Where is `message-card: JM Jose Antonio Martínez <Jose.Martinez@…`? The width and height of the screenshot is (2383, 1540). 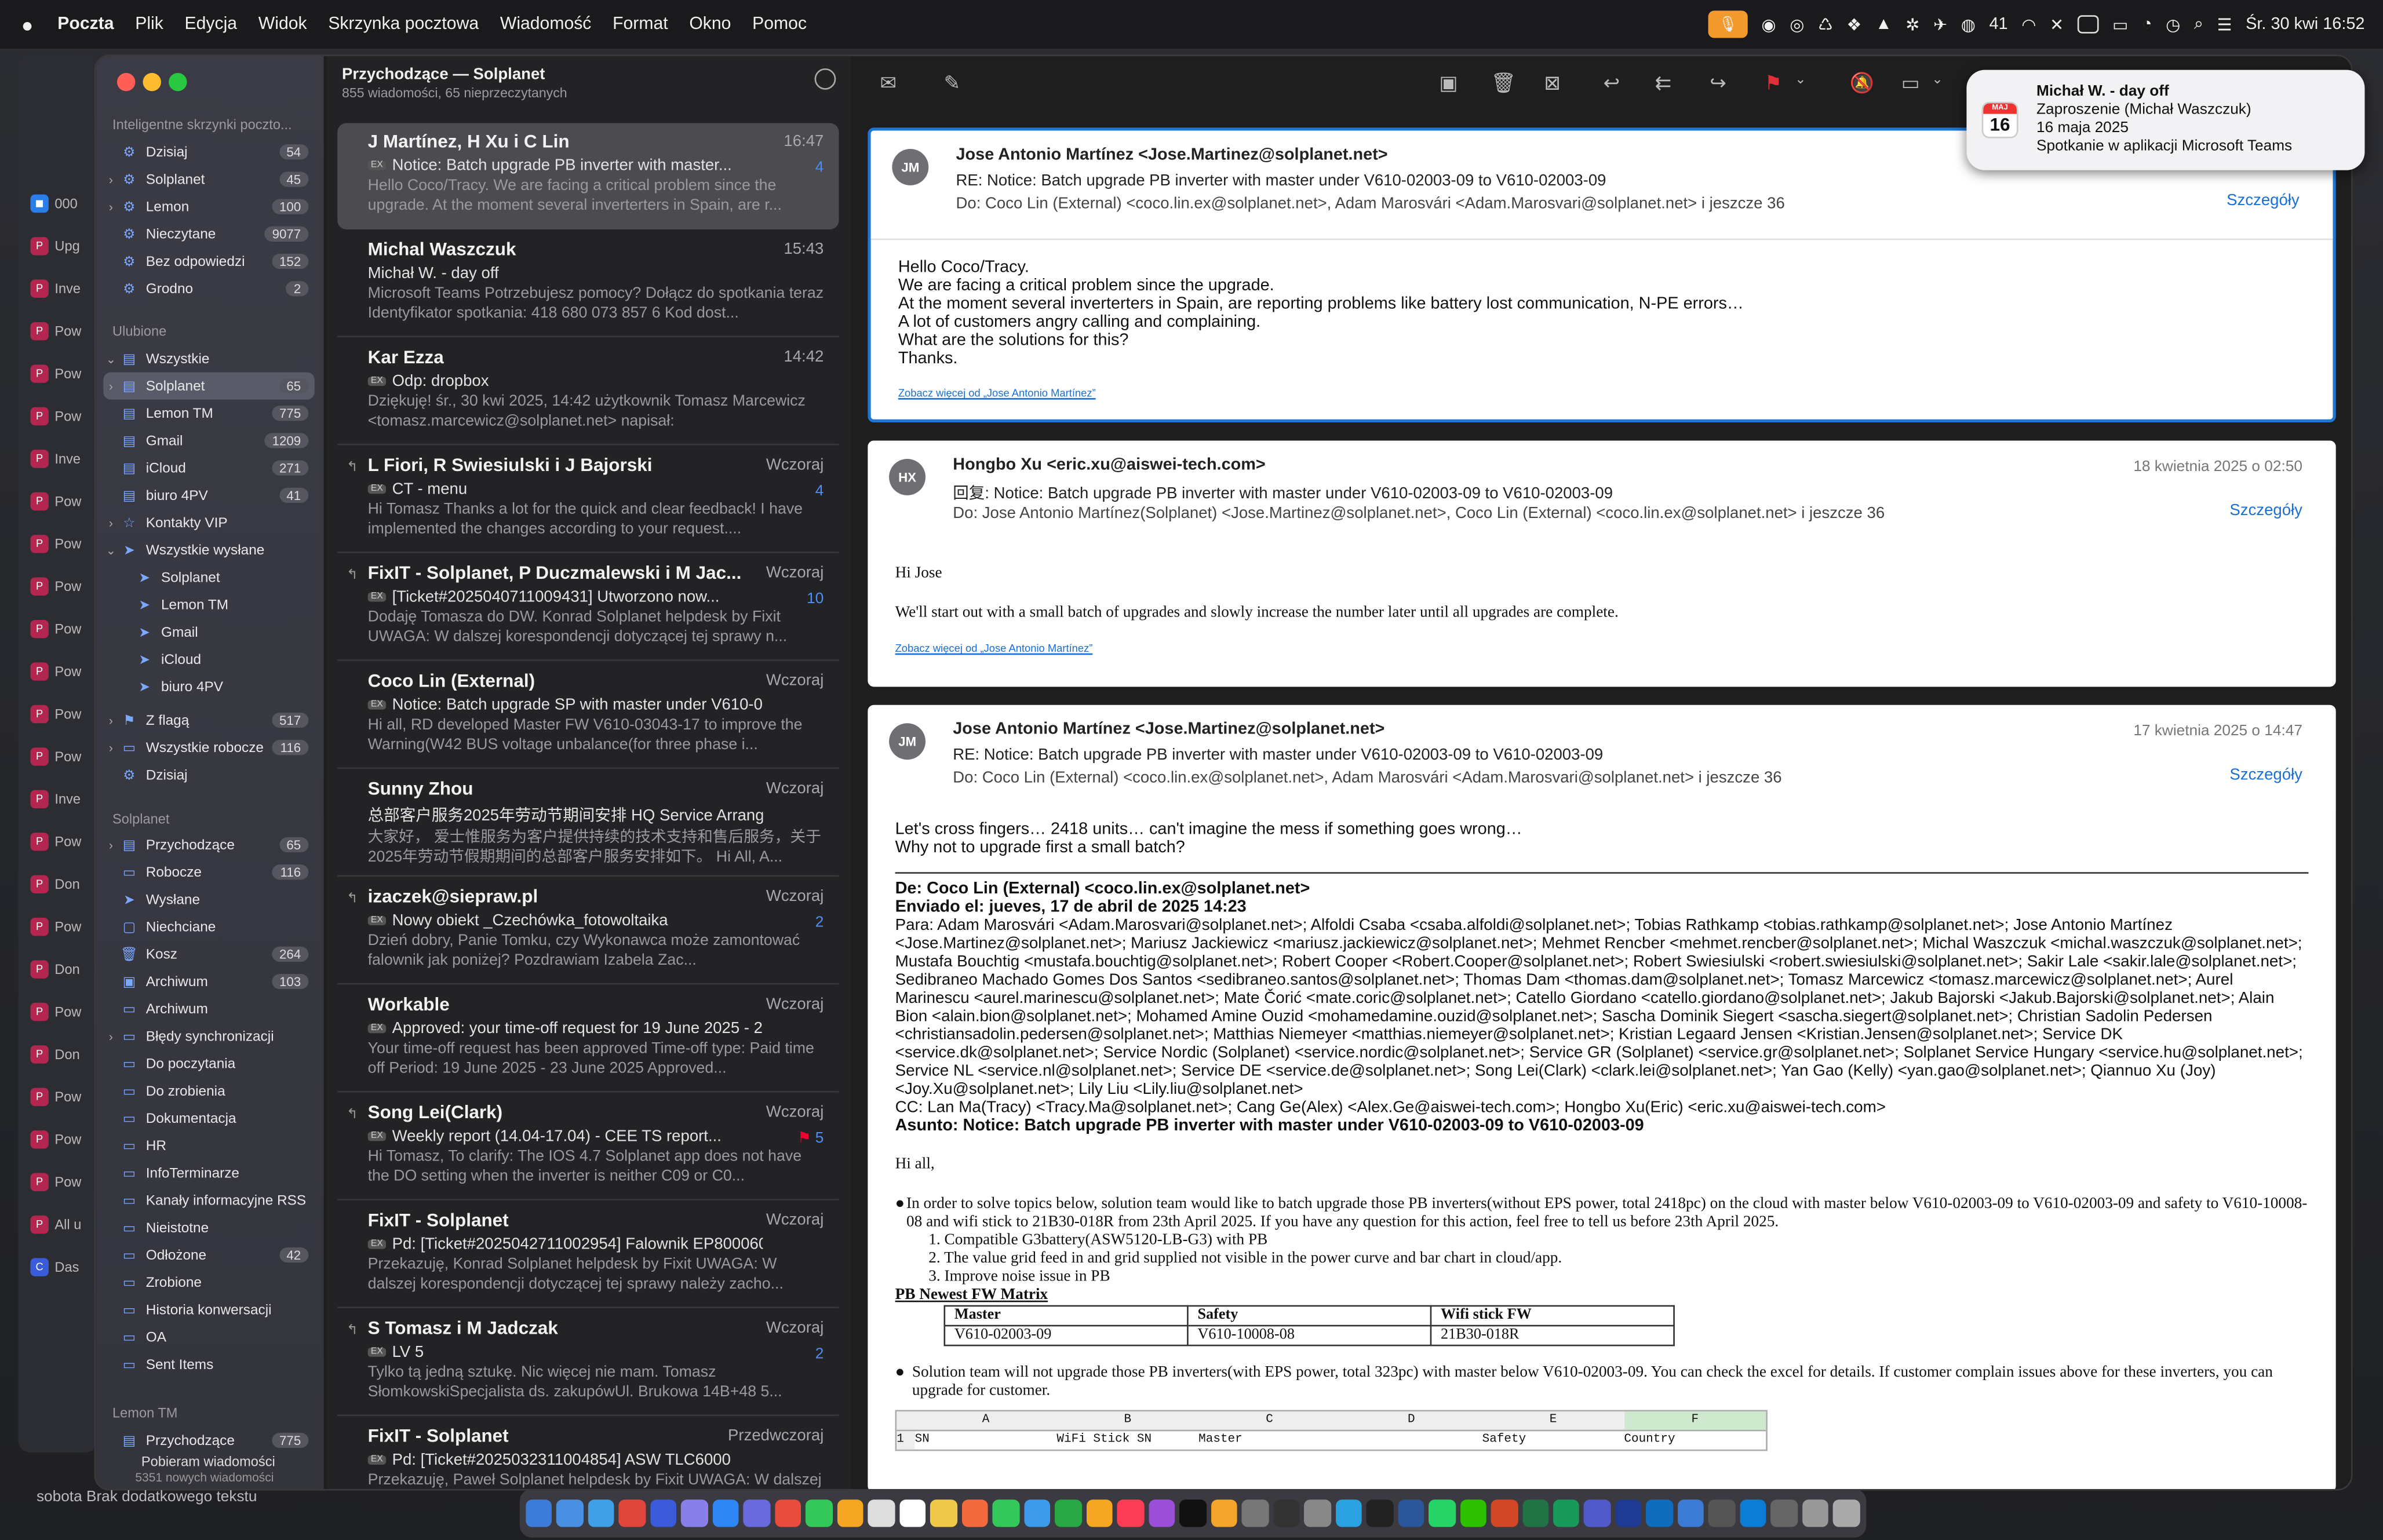
message-card: JM Jose Antonio Martínez <Jose.Martinez@… is located at coordinates (1602, 275).